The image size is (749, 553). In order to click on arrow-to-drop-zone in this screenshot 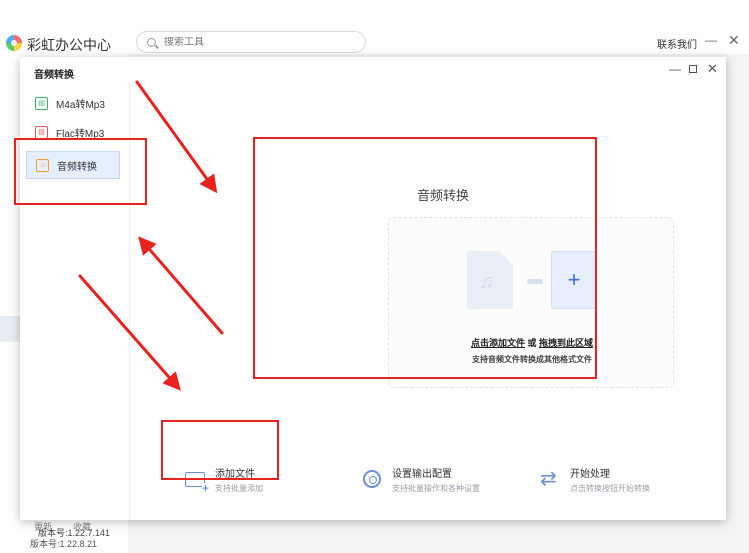, I will do `click(176, 137)`.